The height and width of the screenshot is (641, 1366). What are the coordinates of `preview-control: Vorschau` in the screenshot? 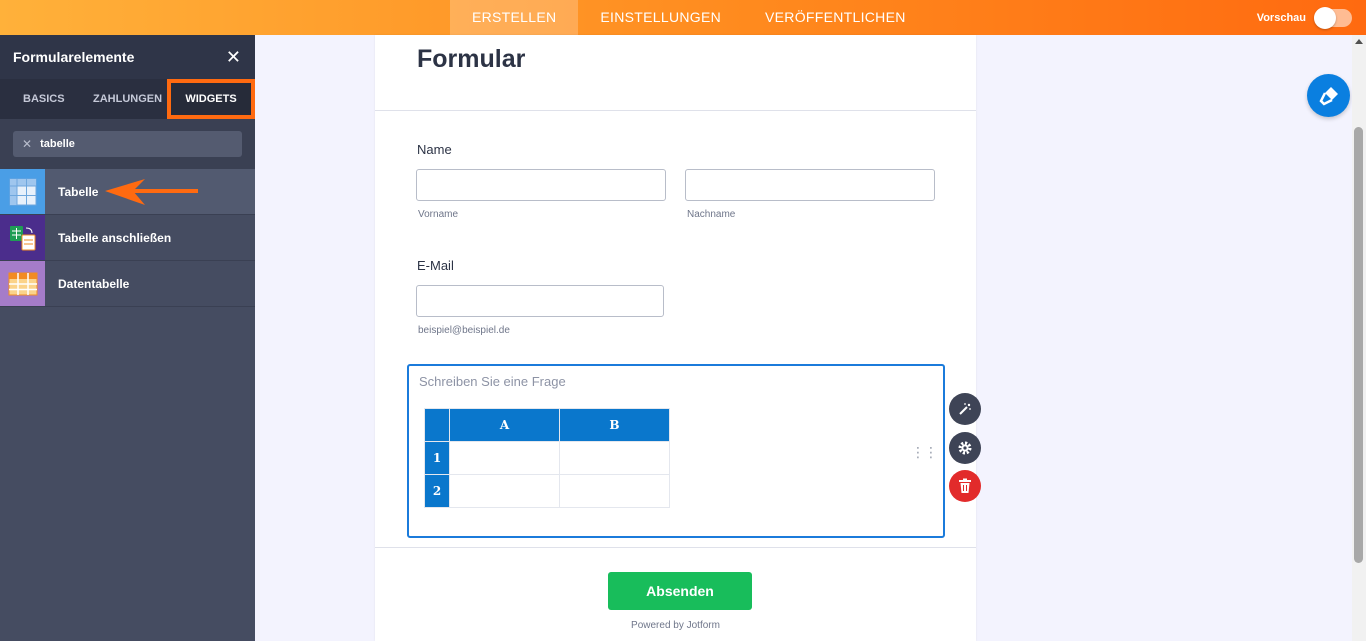 It's located at (1304, 17).